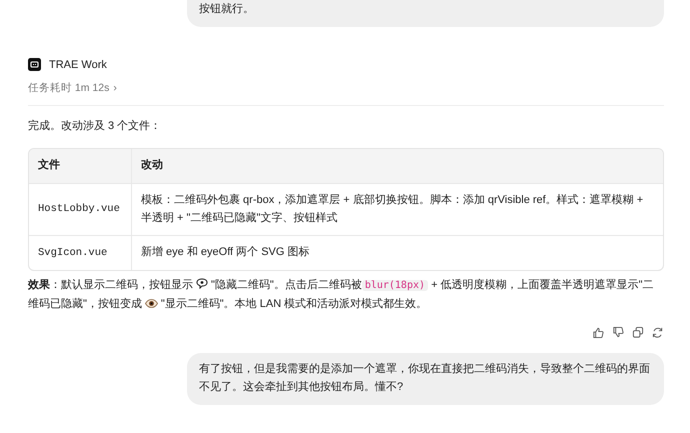 The height and width of the screenshot is (433, 690). I want to click on eye-icon, so click(151, 303).